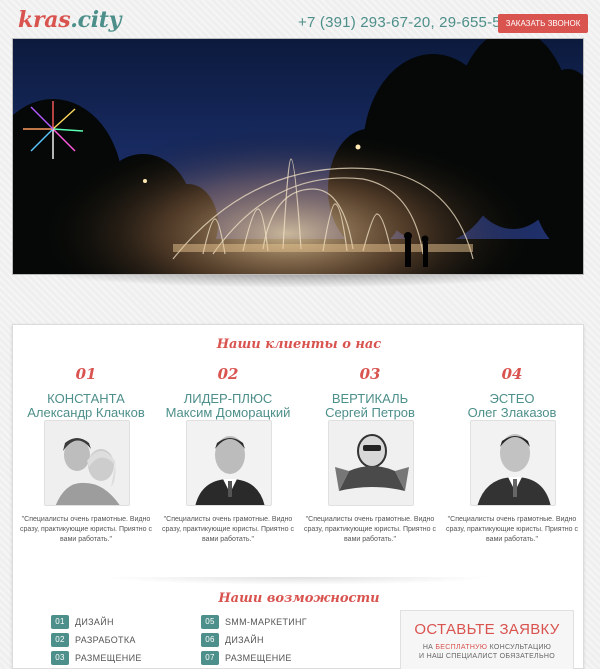 Image resolution: width=600 pixels, height=669 pixels. I want to click on client-person: Александр Клачков, so click(86, 412).